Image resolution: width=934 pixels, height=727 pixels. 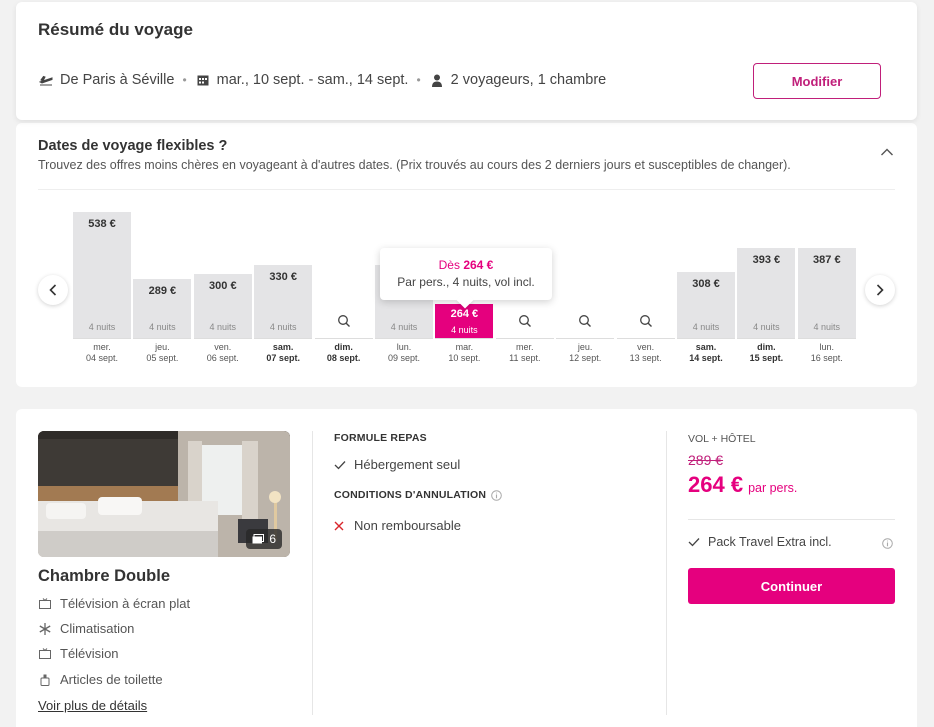 I want to click on bar-price: 387 €, so click(x=827, y=260).